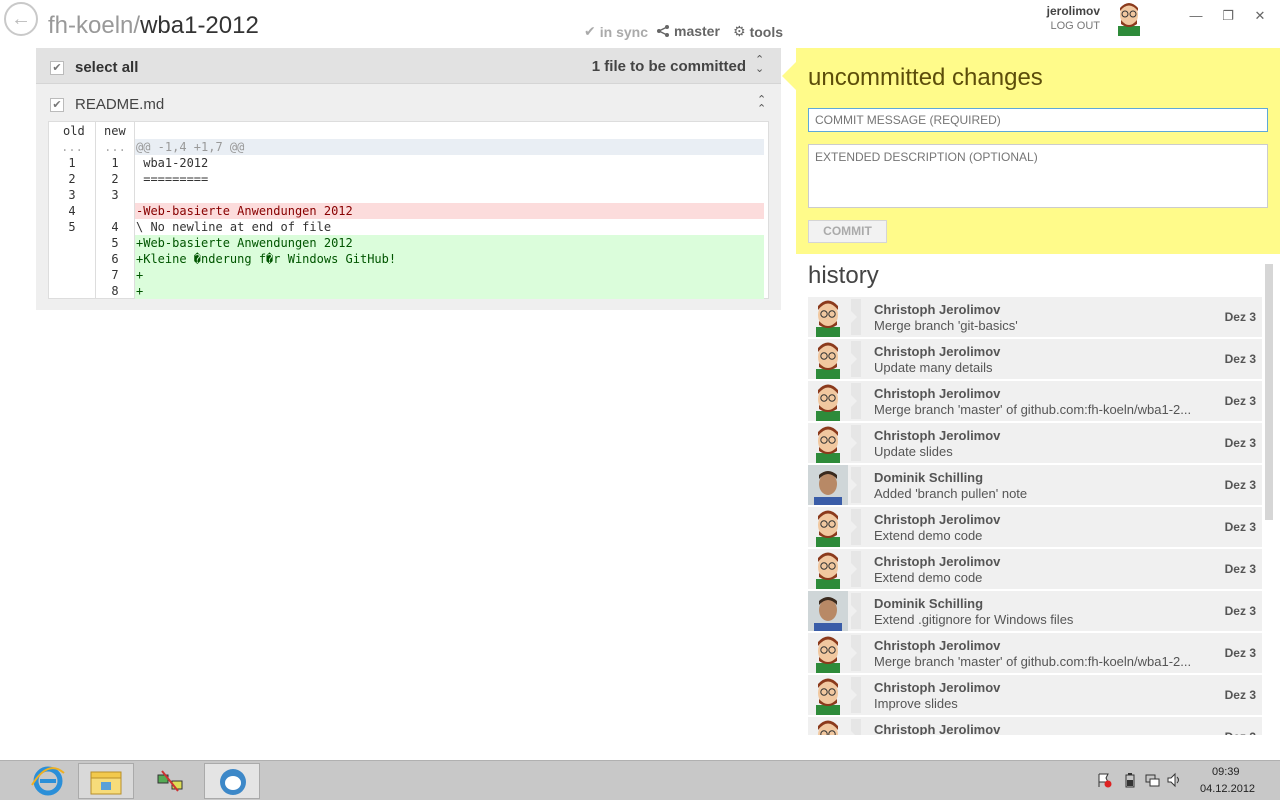 Image resolution: width=1280 pixels, height=805 pixels. I want to click on diff-new-line-number: 7, so click(115, 275).